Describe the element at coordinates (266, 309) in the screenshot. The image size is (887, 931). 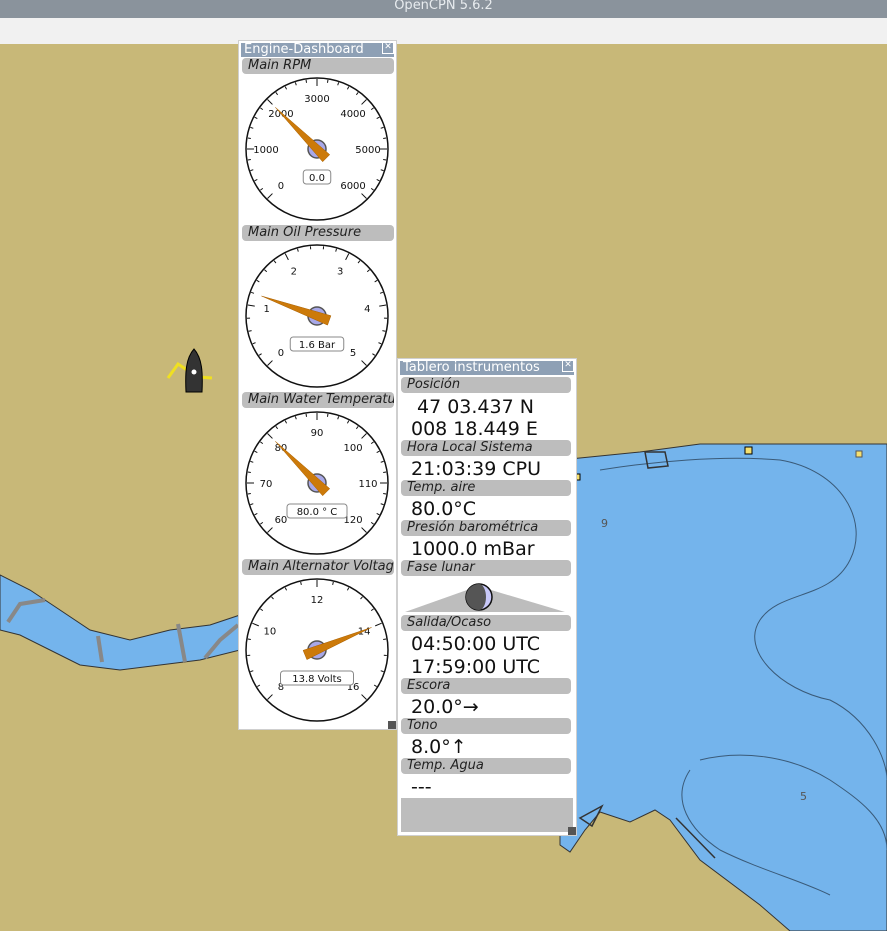
I see `gauge-tick-label: 1` at that location.